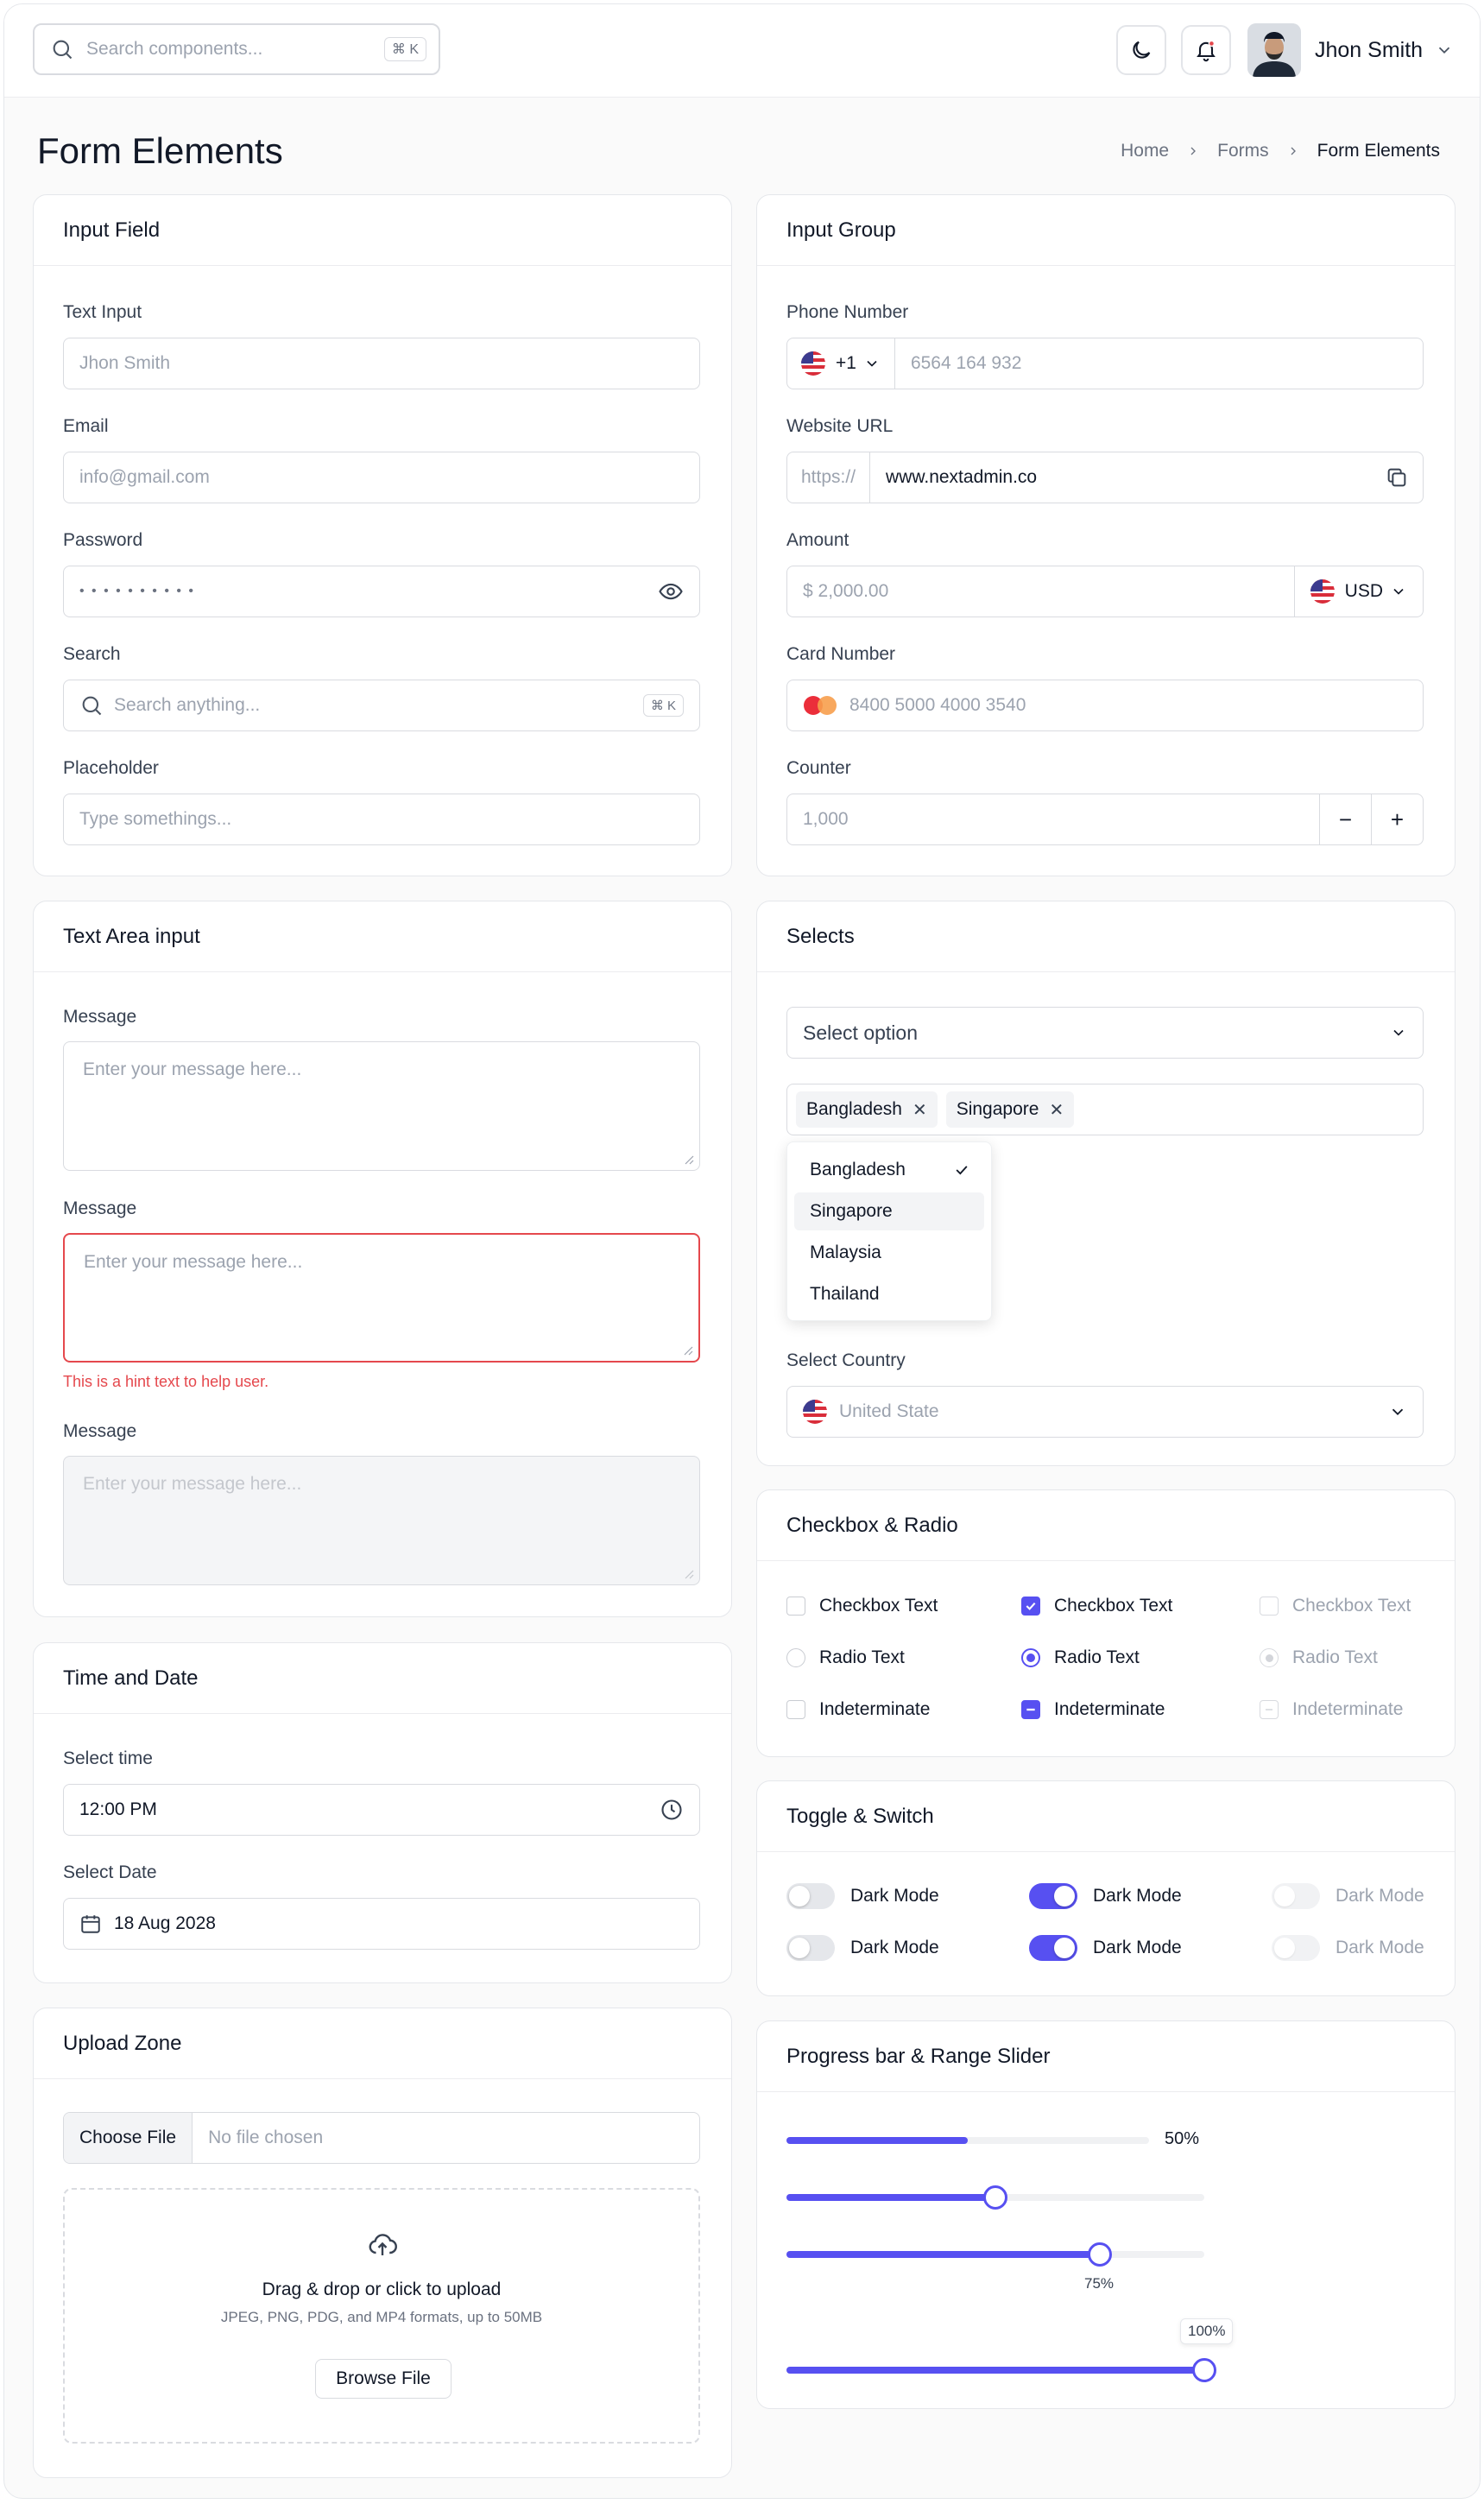 The height and width of the screenshot is (2504, 1484). I want to click on country-select: United State, so click(1105, 1412).